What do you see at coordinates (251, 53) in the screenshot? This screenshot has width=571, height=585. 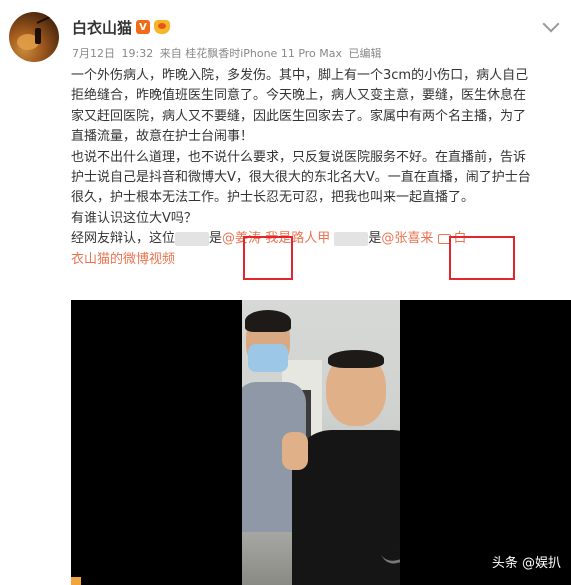 I see `post-source: 来自 桂花飘香时iPhone 11 Pro Max` at bounding box center [251, 53].